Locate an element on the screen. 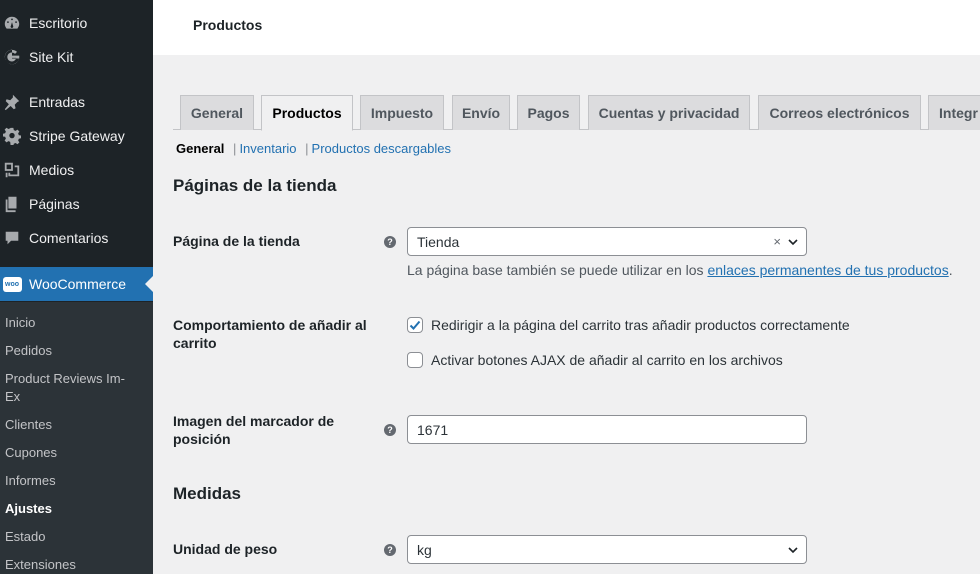 Image resolution: width=980 pixels, height=574 pixels. checkmark-icon is located at coordinates (415, 325).